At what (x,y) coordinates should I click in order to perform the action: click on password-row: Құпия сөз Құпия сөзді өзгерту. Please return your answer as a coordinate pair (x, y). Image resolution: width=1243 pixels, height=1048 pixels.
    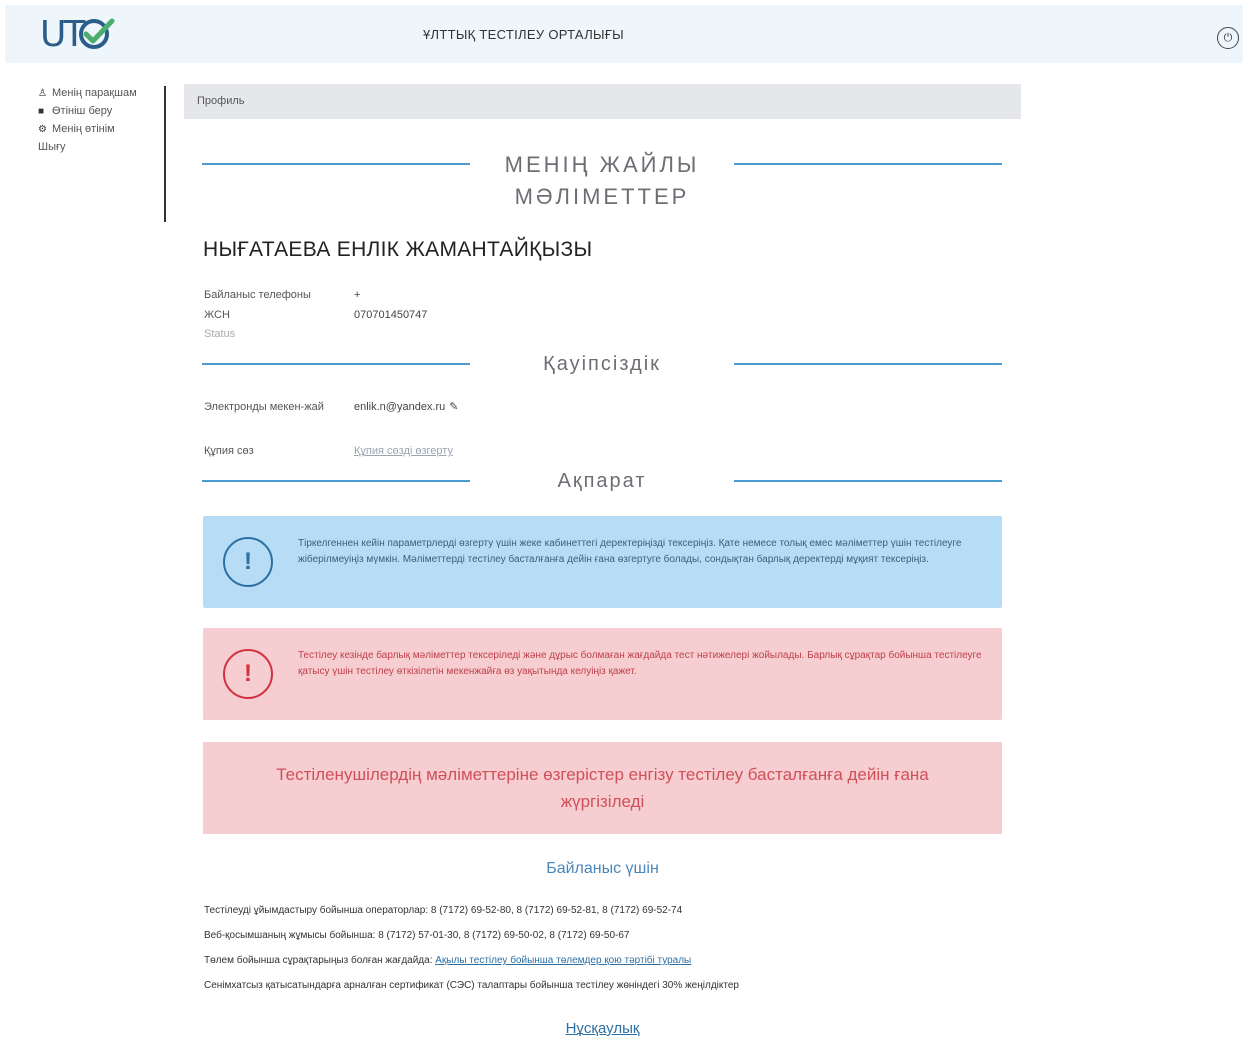
    Looking at the image, I should click on (328, 451).